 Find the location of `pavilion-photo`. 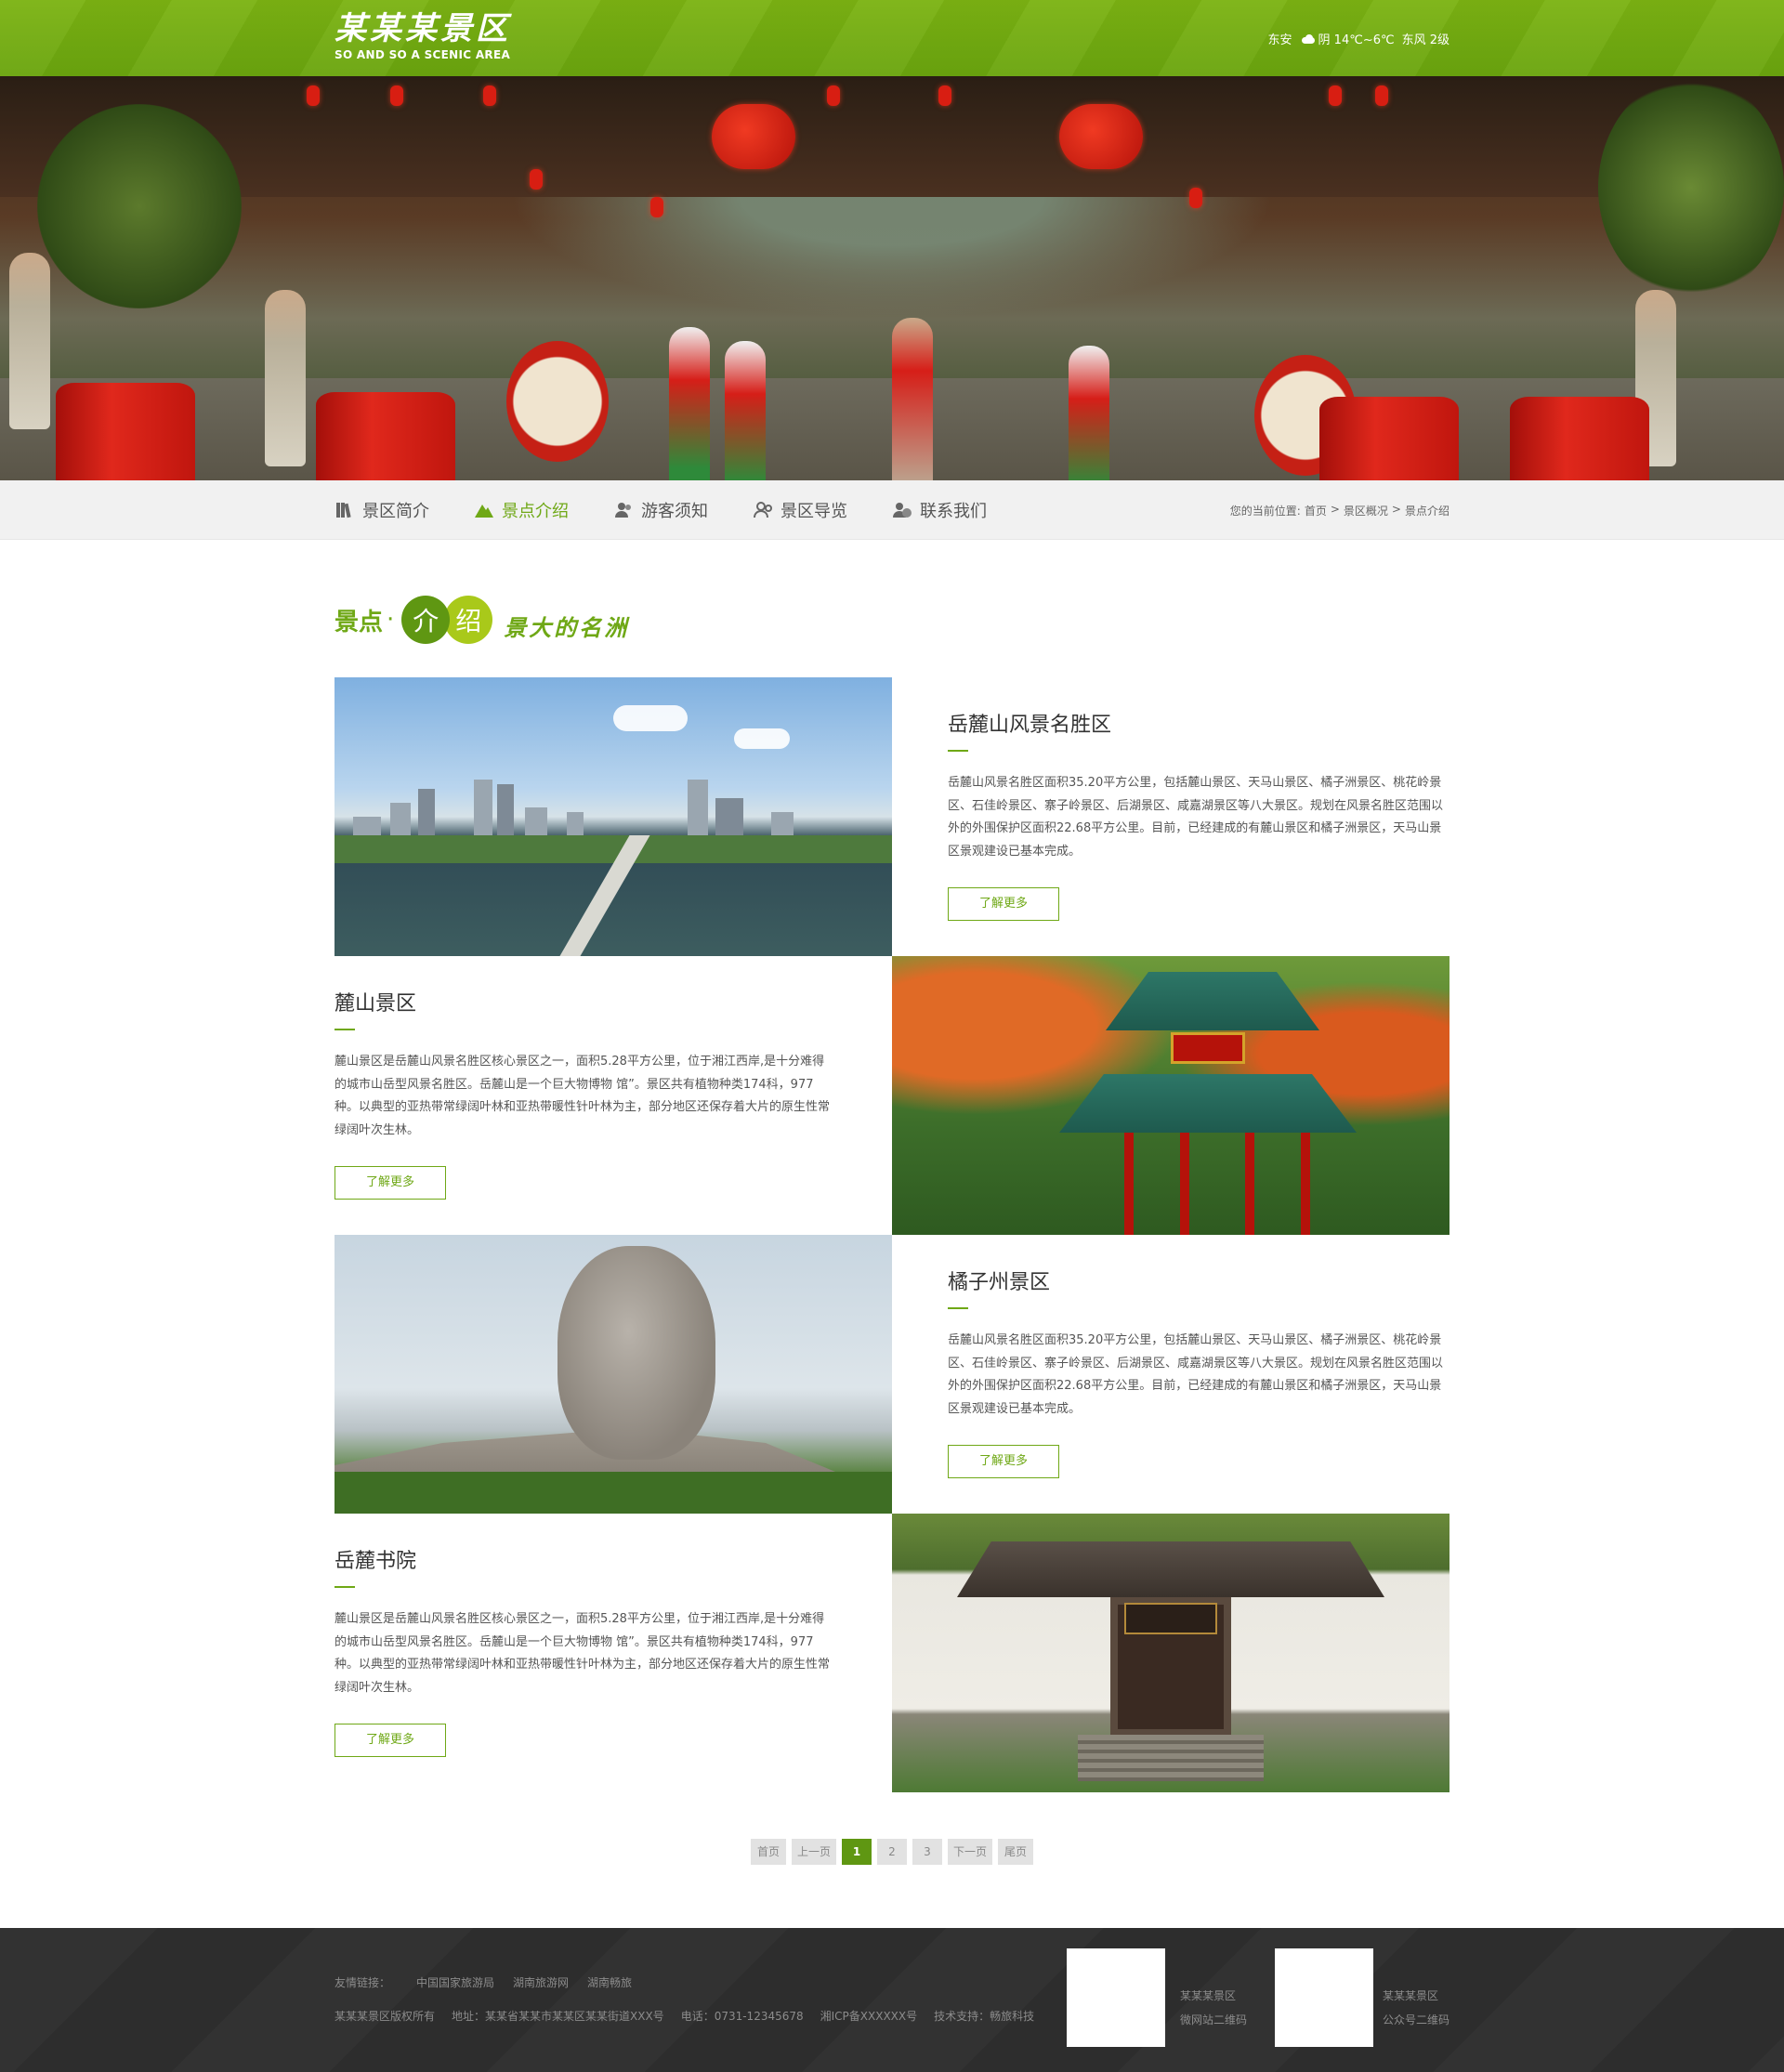

pavilion-photo is located at coordinates (1171, 1095).